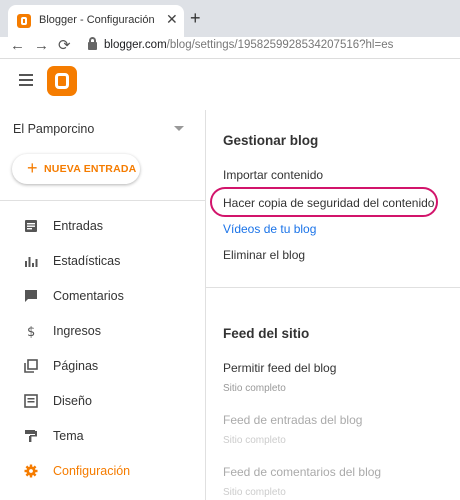 Image resolution: width=460 pixels, height=500 pixels. What do you see at coordinates (26, 81) in the screenshot?
I see `hamburger-icon` at bounding box center [26, 81].